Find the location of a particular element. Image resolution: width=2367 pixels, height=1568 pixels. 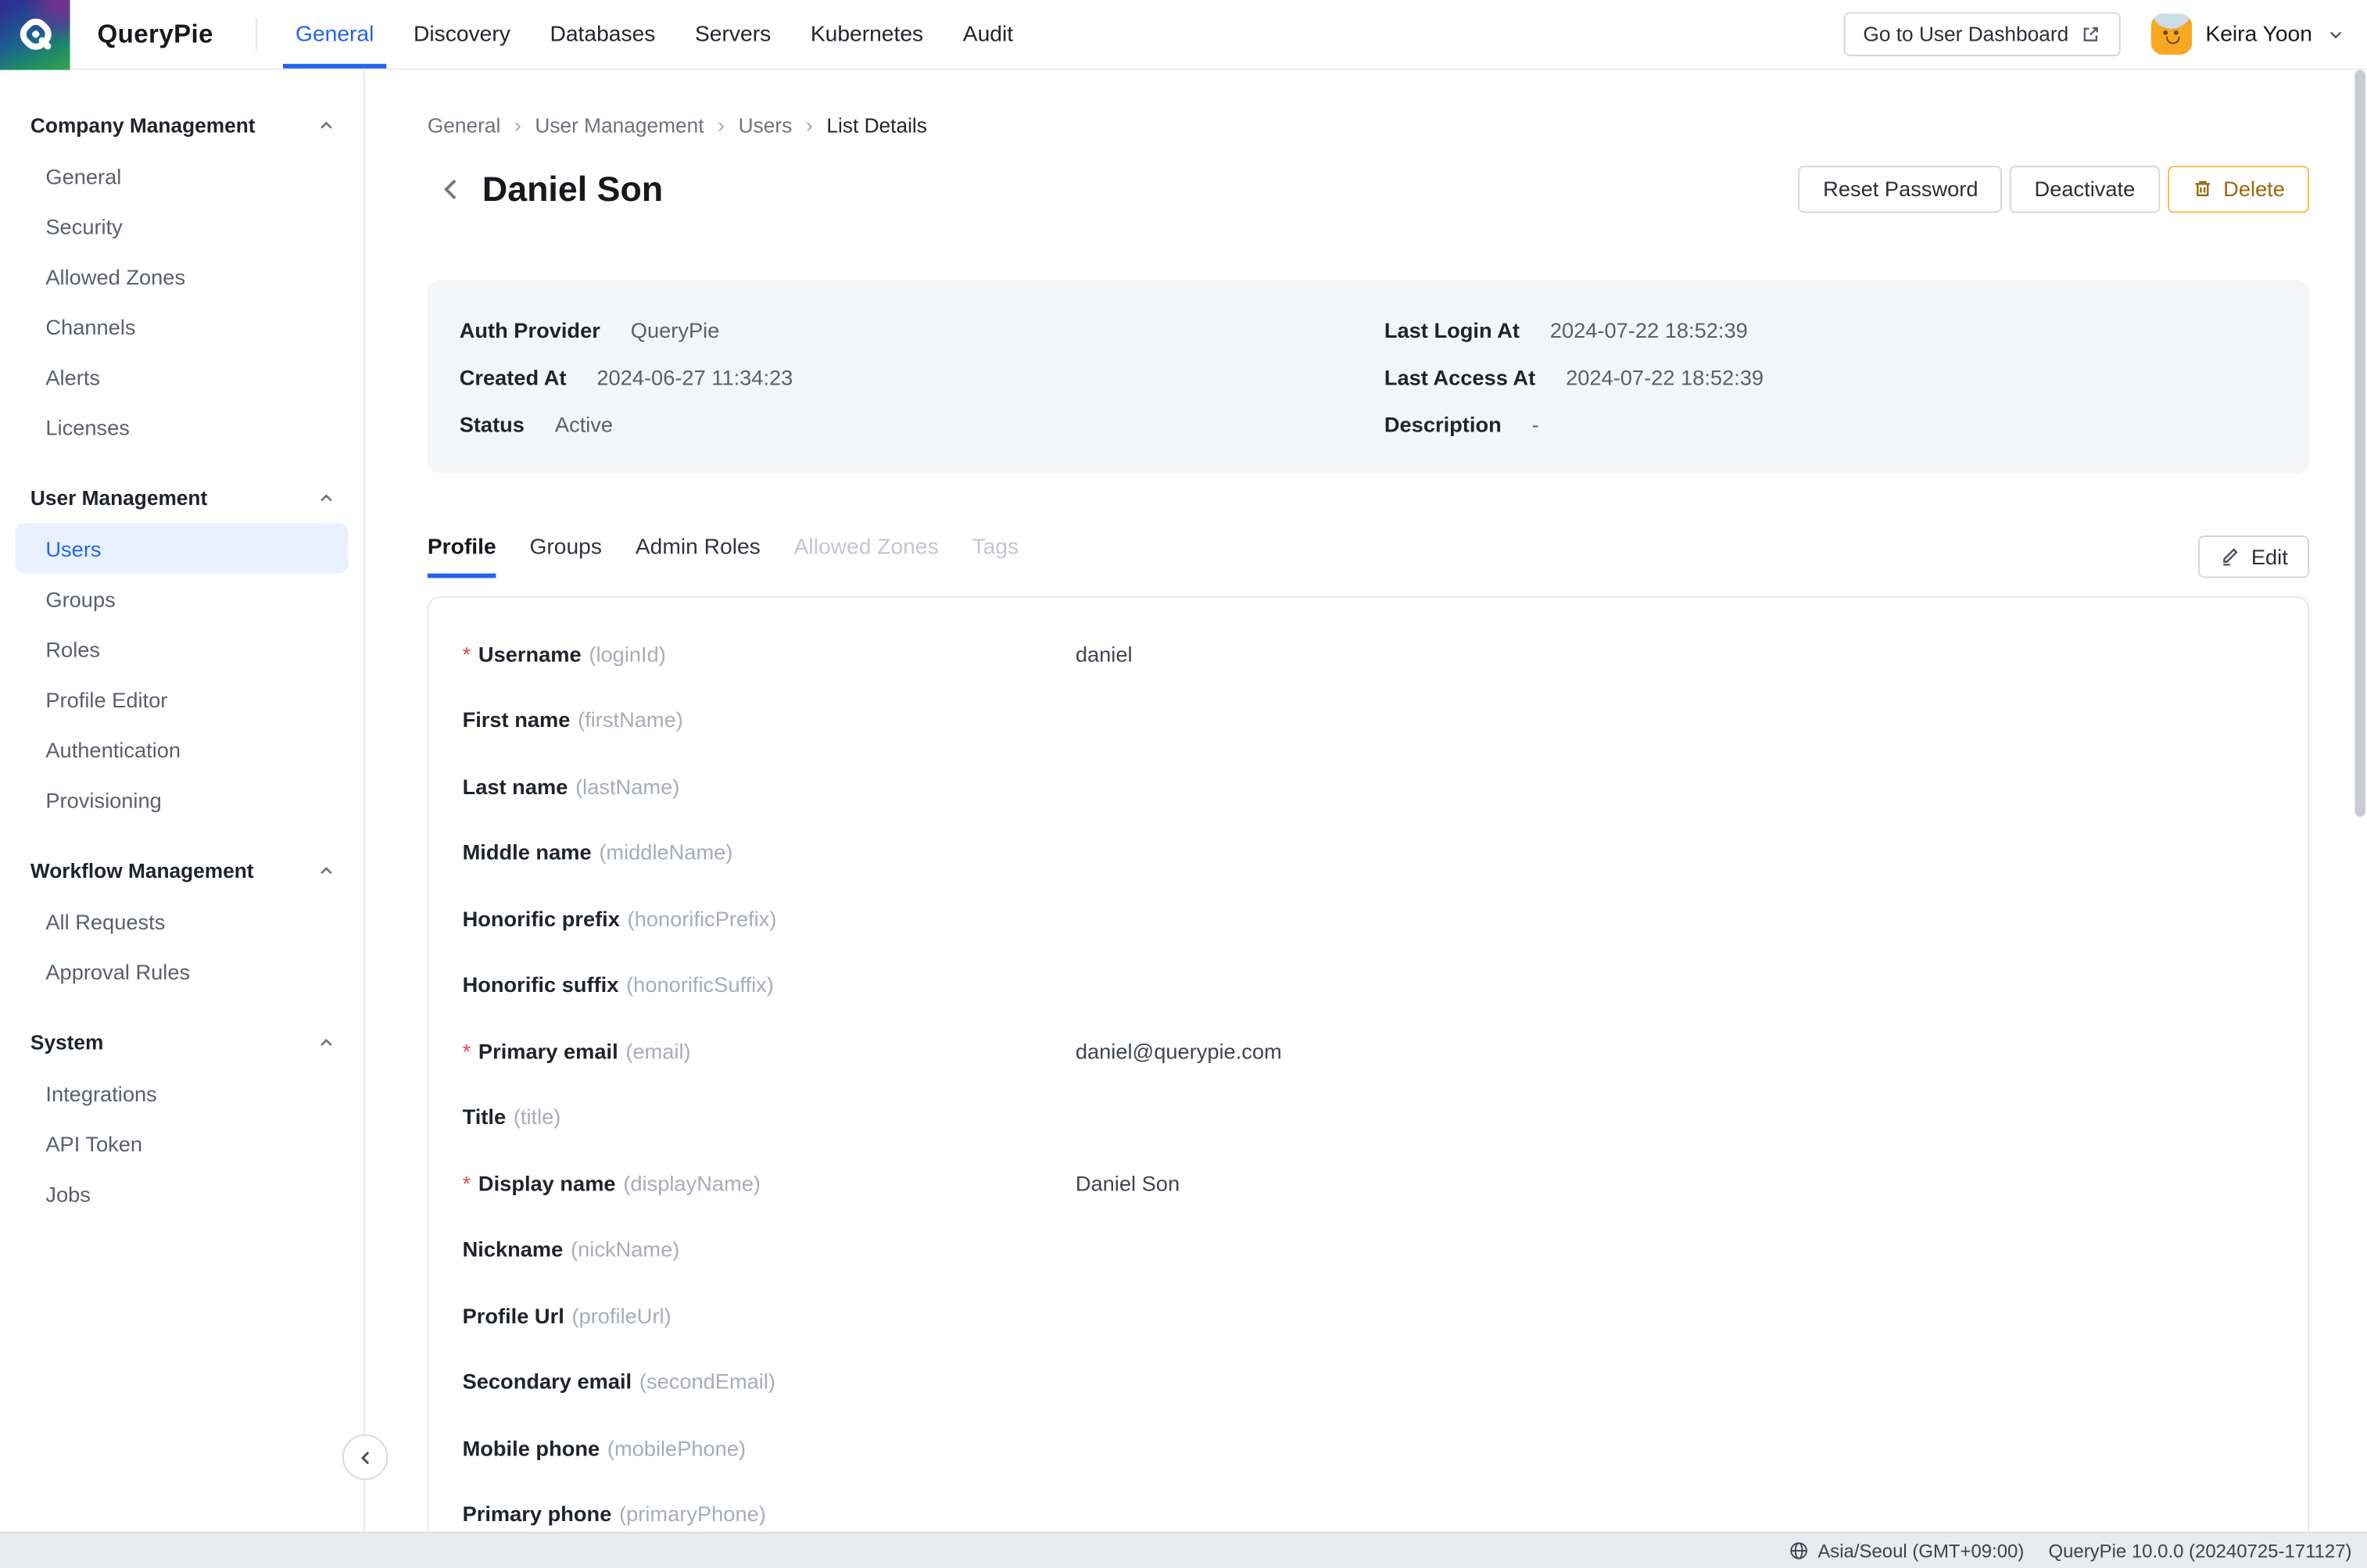

edit-label: Edit is located at coordinates (2269, 556).